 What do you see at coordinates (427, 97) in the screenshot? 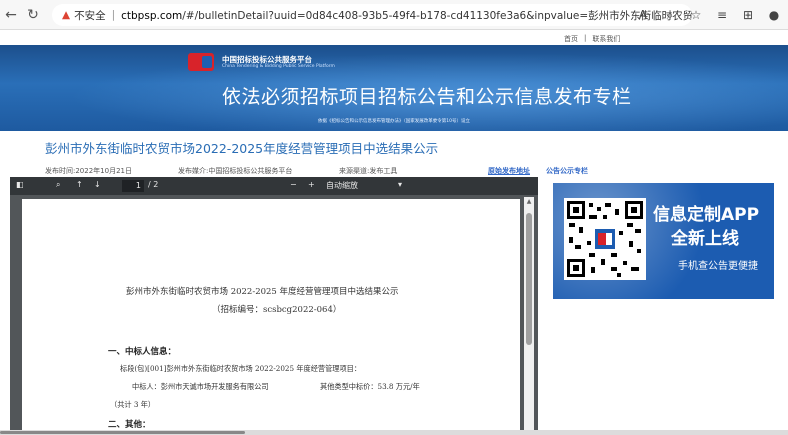
I see `banner-title: 依法必须招标项目招标公告和公示信息发布专栏` at bounding box center [427, 97].